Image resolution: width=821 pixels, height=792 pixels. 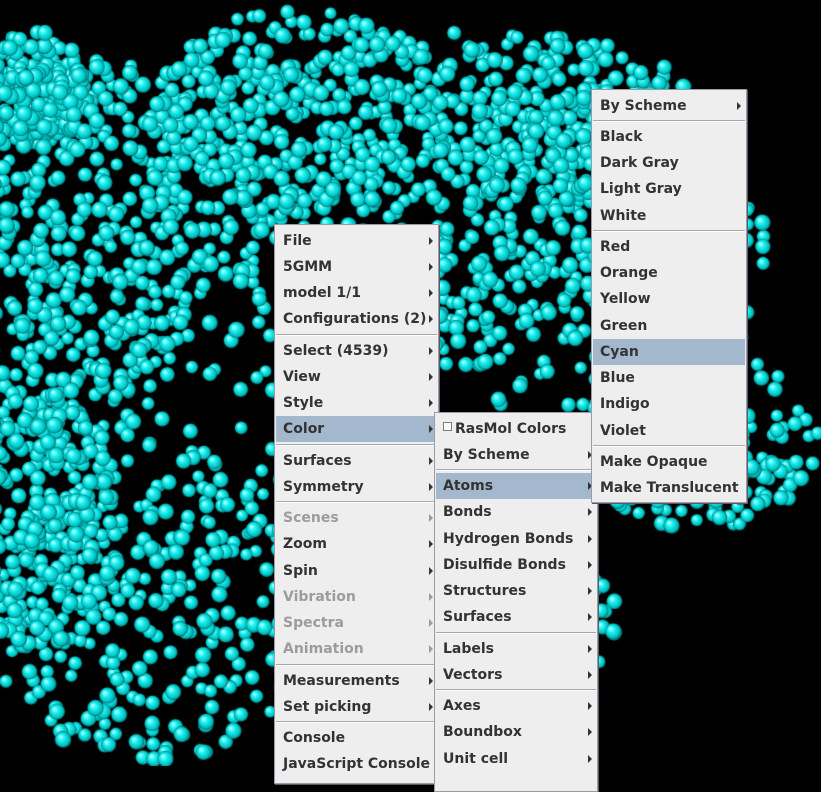 What do you see at coordinates (477, 617) in the screenshot?
I see `menu-item-label: Surfaces` at bounding box center [477, 617].